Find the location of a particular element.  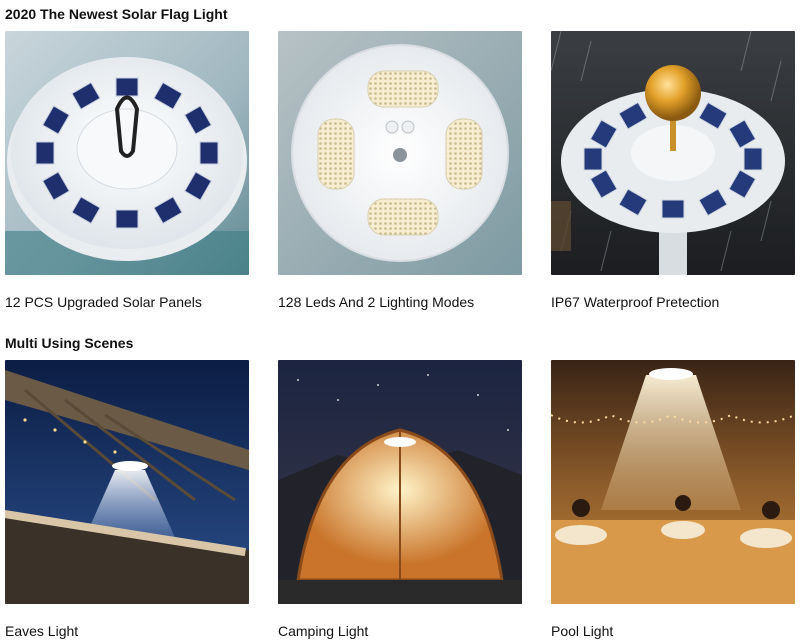

caption-solar-panels: 12 PCS Upgraded Solar Panels is located at coordinates (103, 302).